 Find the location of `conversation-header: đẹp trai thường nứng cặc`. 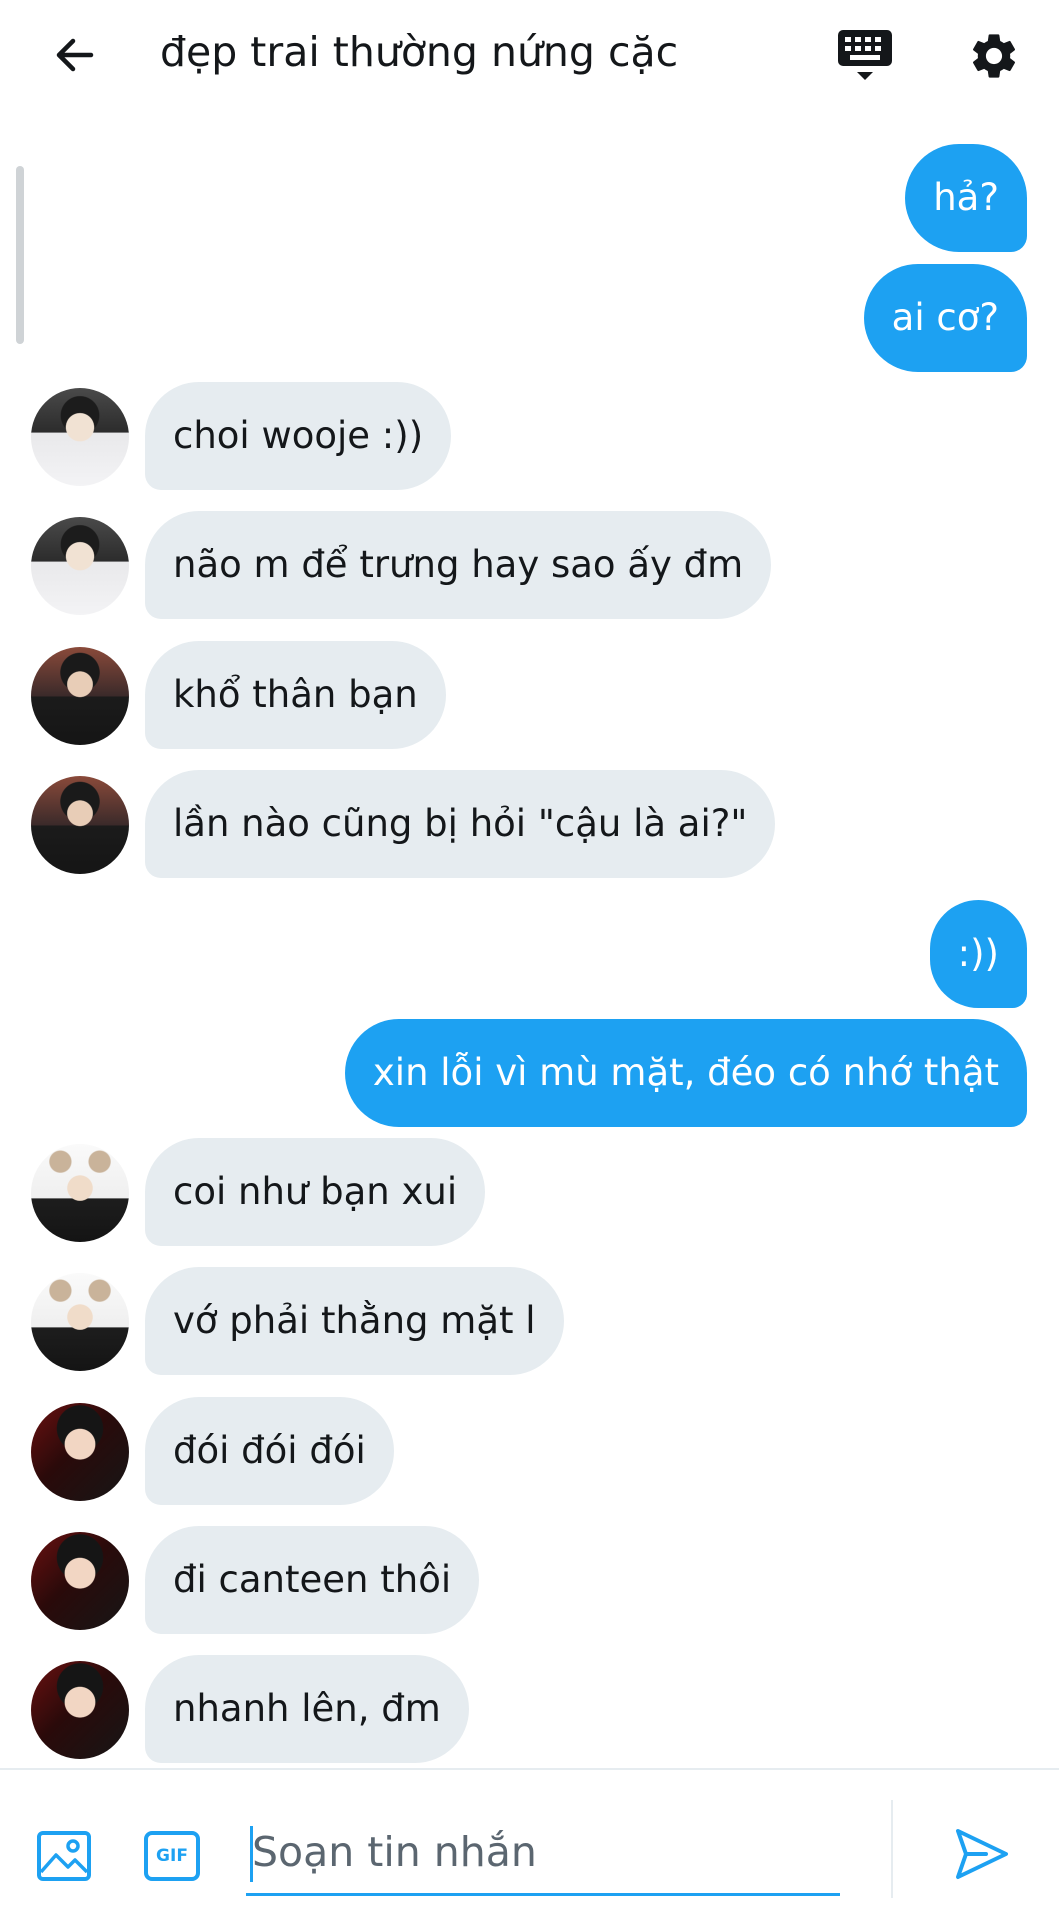

conversation-header: đẹp trai thường nứng cặc is located at coordinates (529, 54).